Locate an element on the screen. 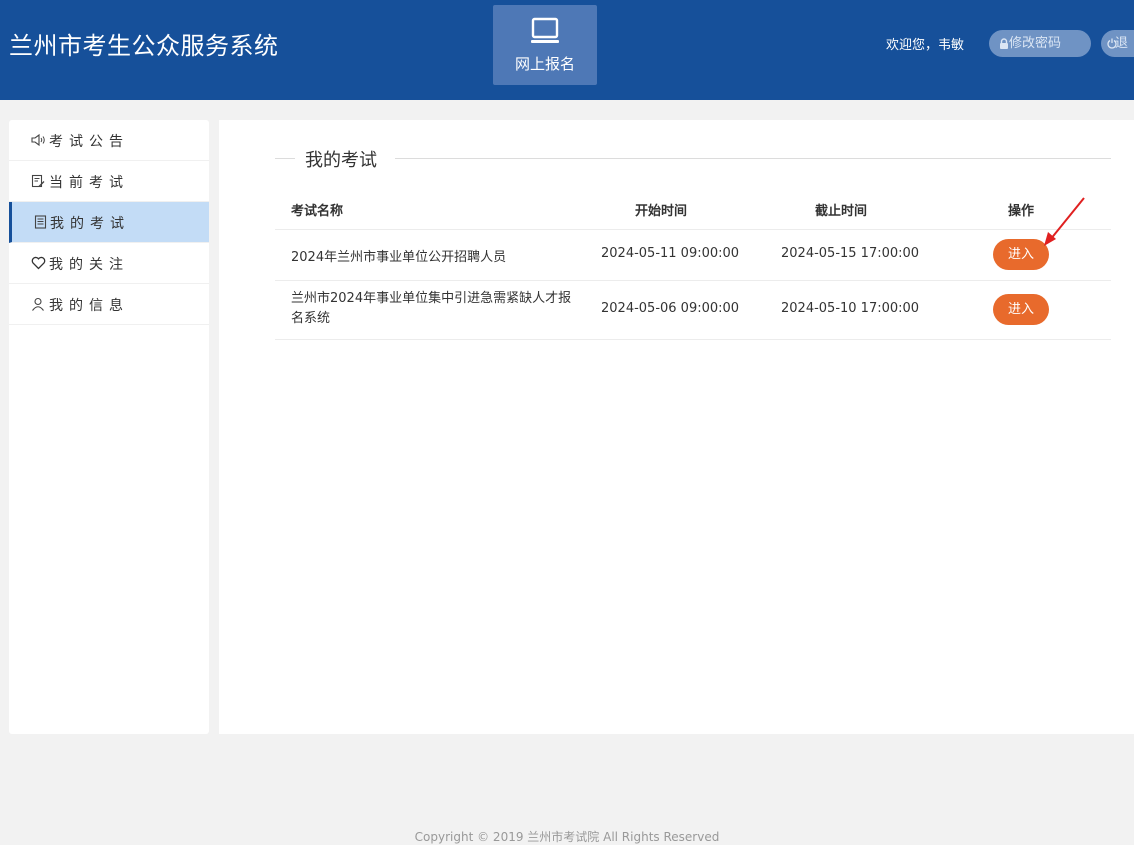  nav-tile-label: 网上报名 is located at coordinates (544, 64).